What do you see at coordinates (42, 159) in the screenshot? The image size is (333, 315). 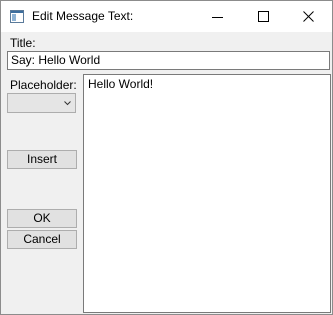 I see `insert-button: Insert` at bounding box center [42, 159].